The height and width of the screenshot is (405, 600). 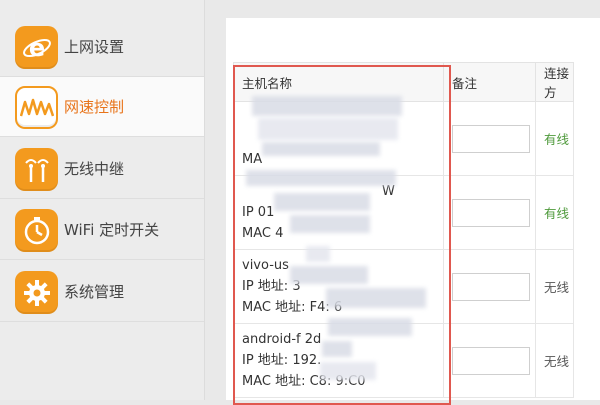 I want to click on sidebar-item-label: WiFi 定时开关, so click(x=112, y=230).